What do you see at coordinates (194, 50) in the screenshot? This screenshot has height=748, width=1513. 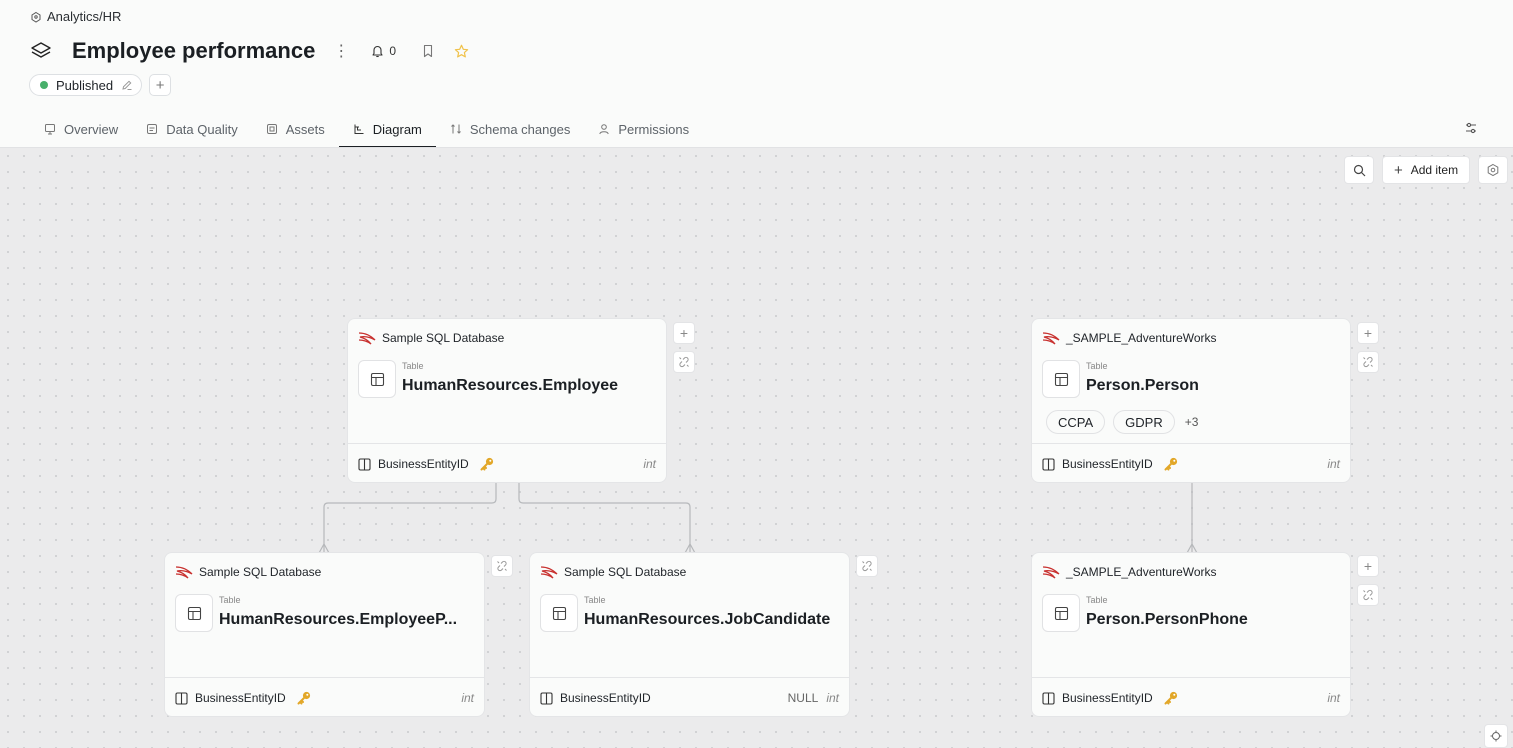 I see `page-title: Employee performance` at bounding box center [194, 50].